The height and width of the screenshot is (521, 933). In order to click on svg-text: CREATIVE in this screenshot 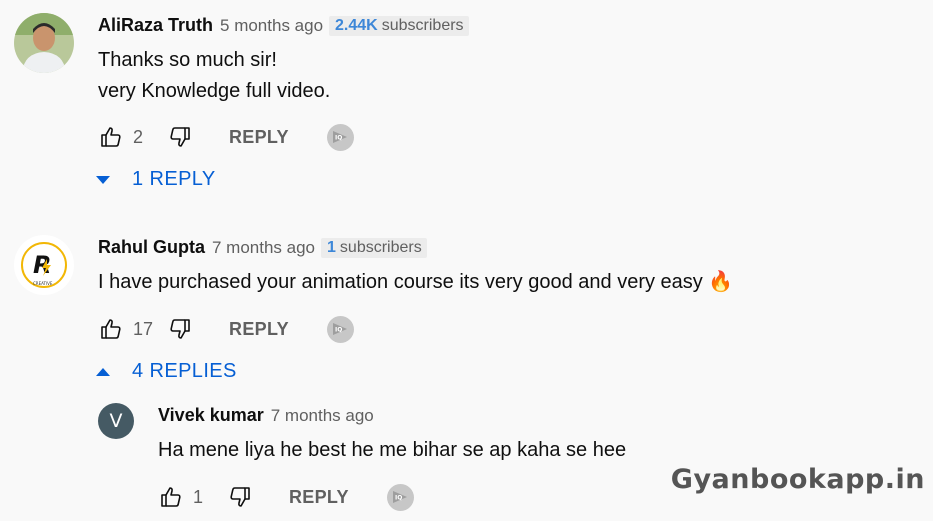, I will do `click(43, 283)`.